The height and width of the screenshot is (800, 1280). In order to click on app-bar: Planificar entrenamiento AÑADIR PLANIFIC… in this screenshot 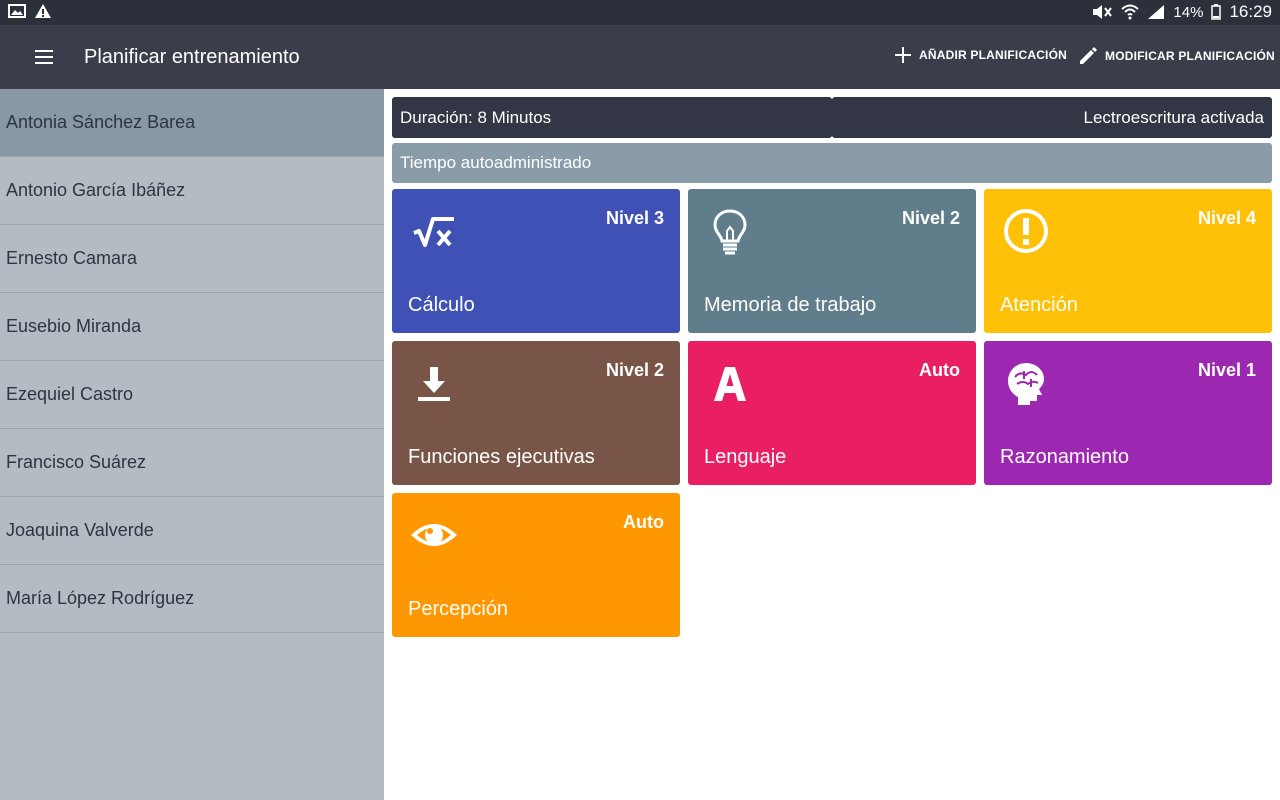, I will do `click(640, 57)`.